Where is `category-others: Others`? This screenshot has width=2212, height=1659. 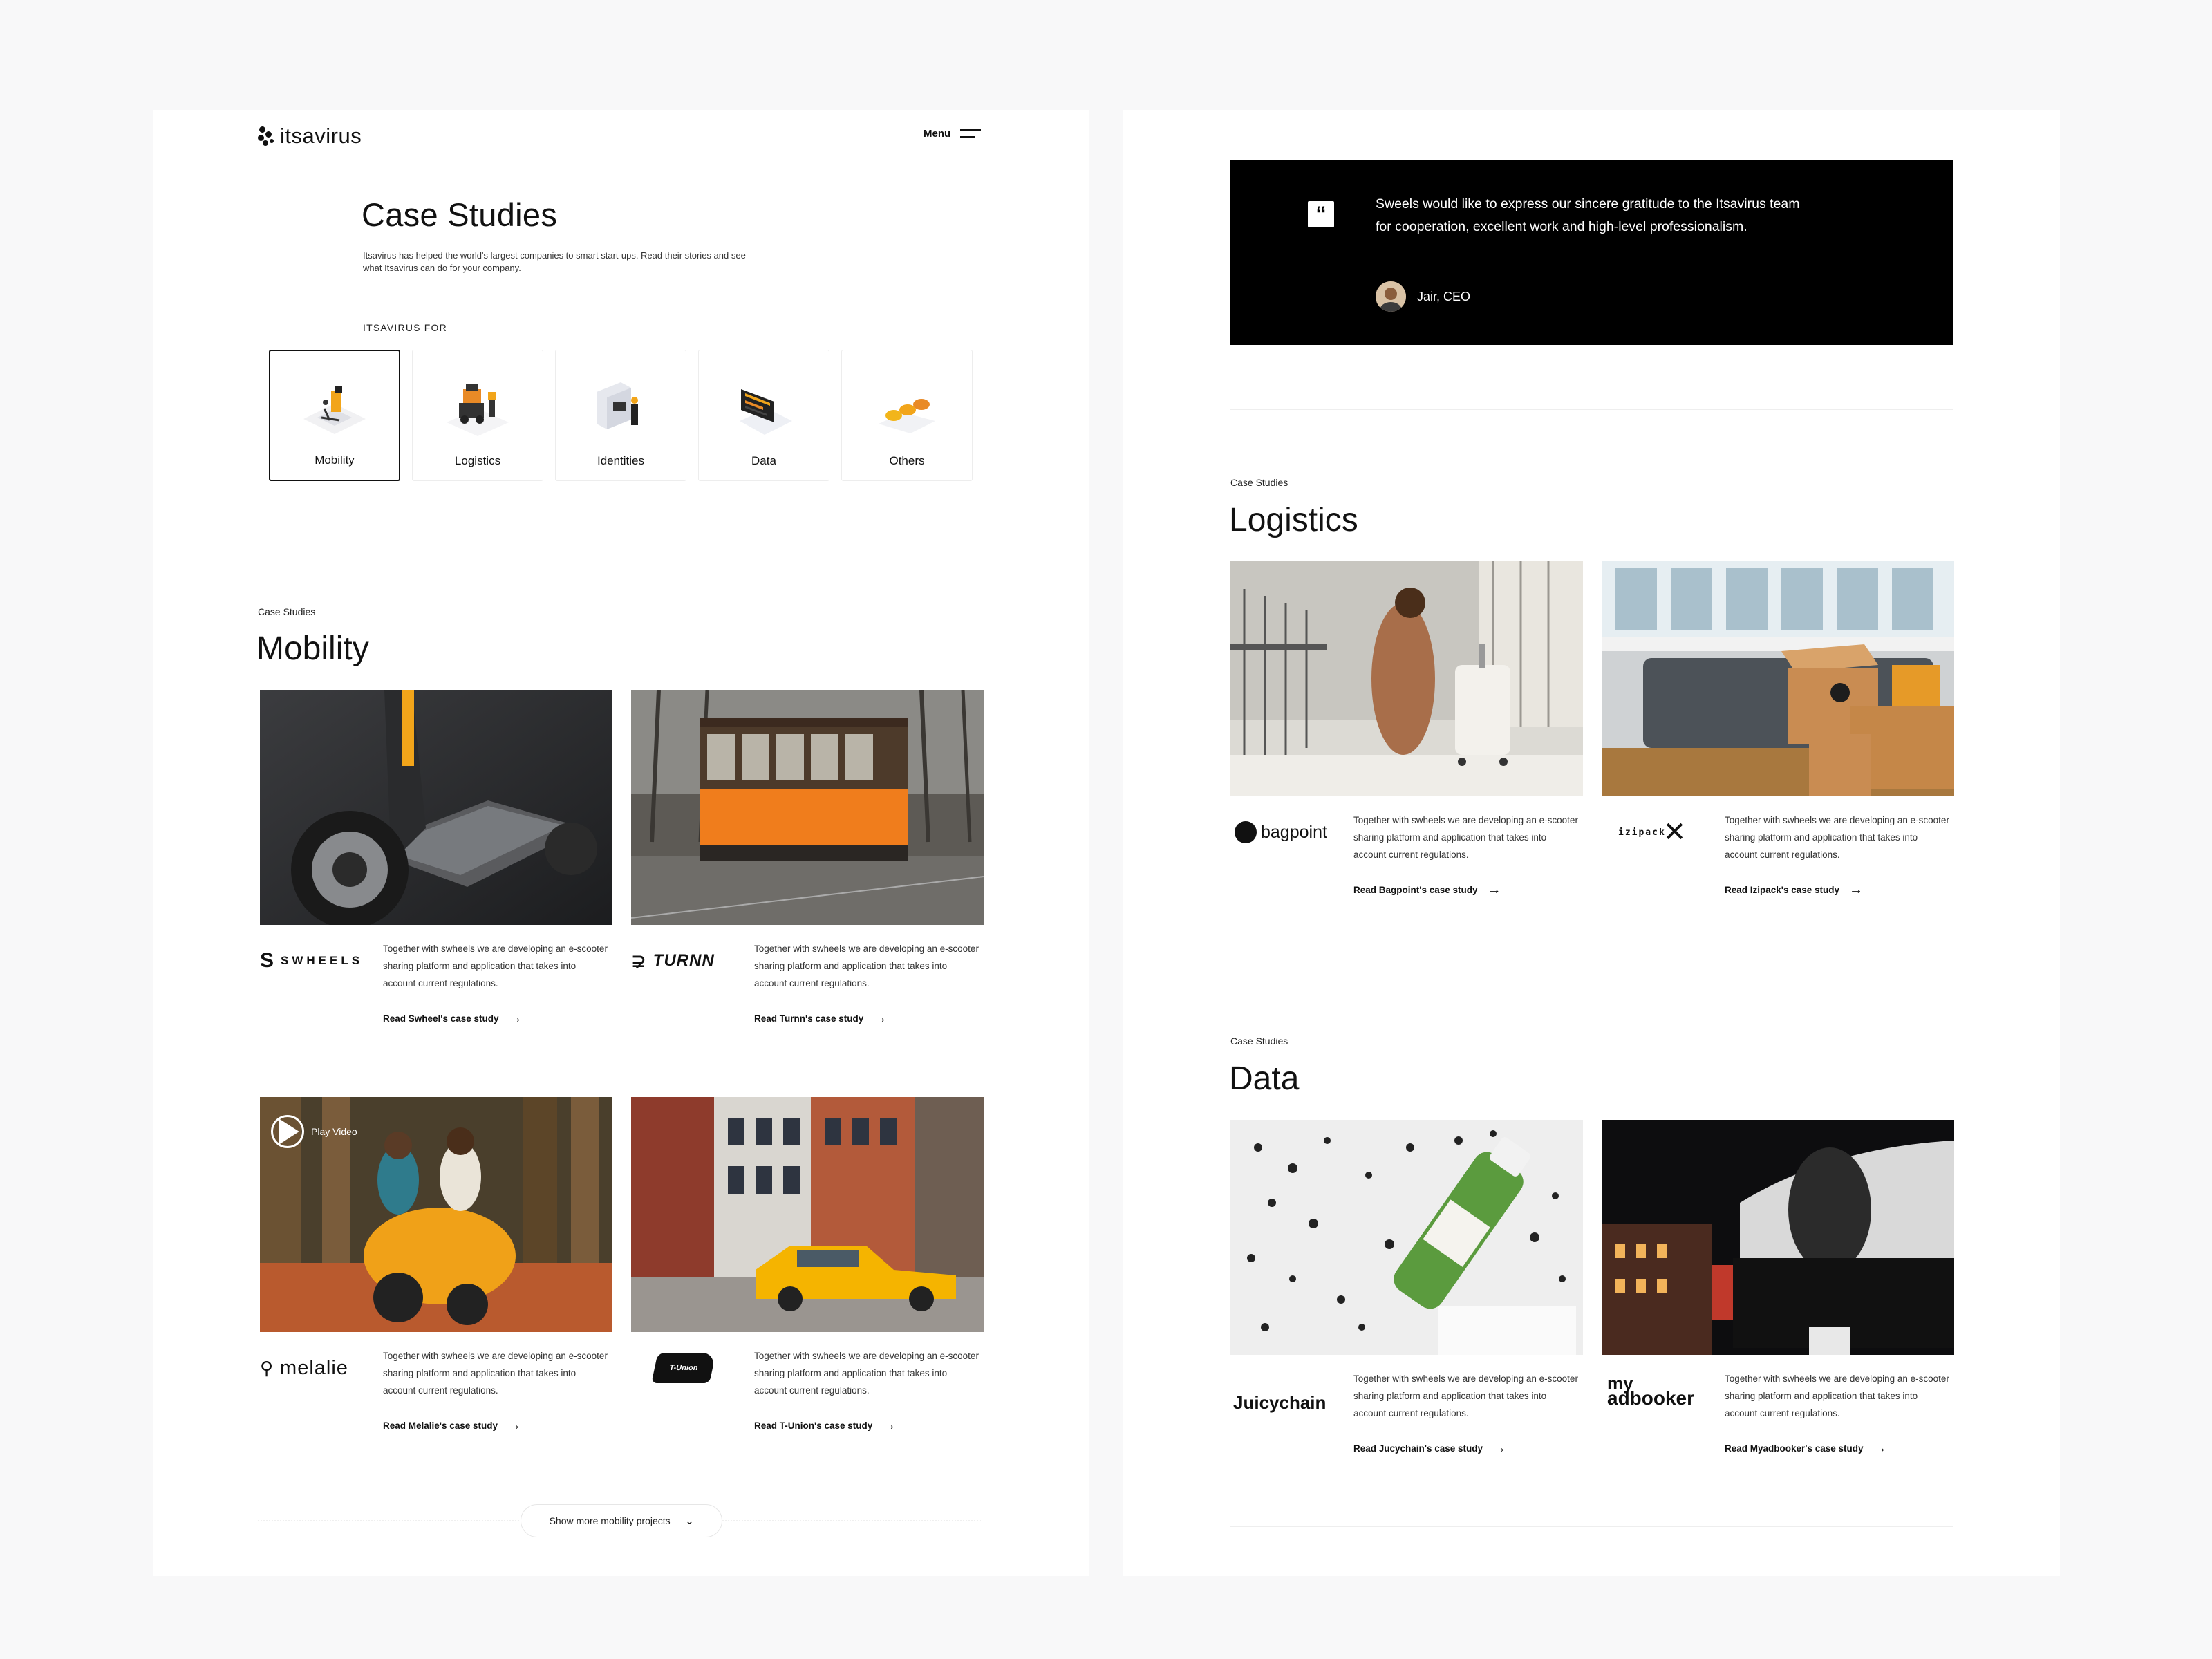
category-others: Others is located at coordinates (907, 415).